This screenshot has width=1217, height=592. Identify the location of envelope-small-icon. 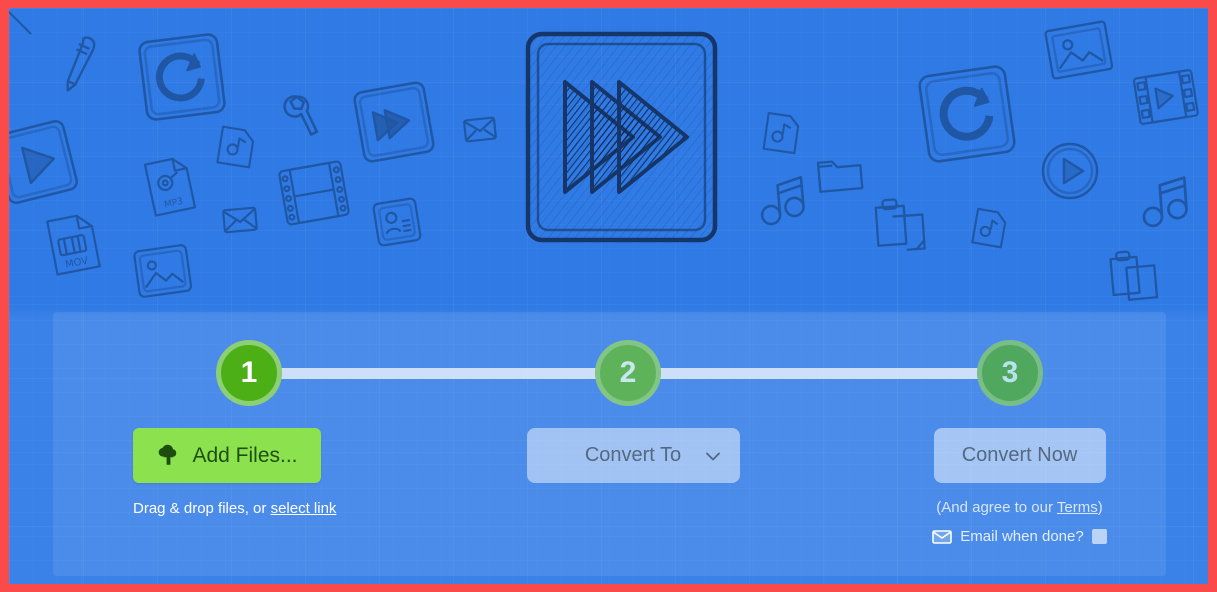
(240, 219).